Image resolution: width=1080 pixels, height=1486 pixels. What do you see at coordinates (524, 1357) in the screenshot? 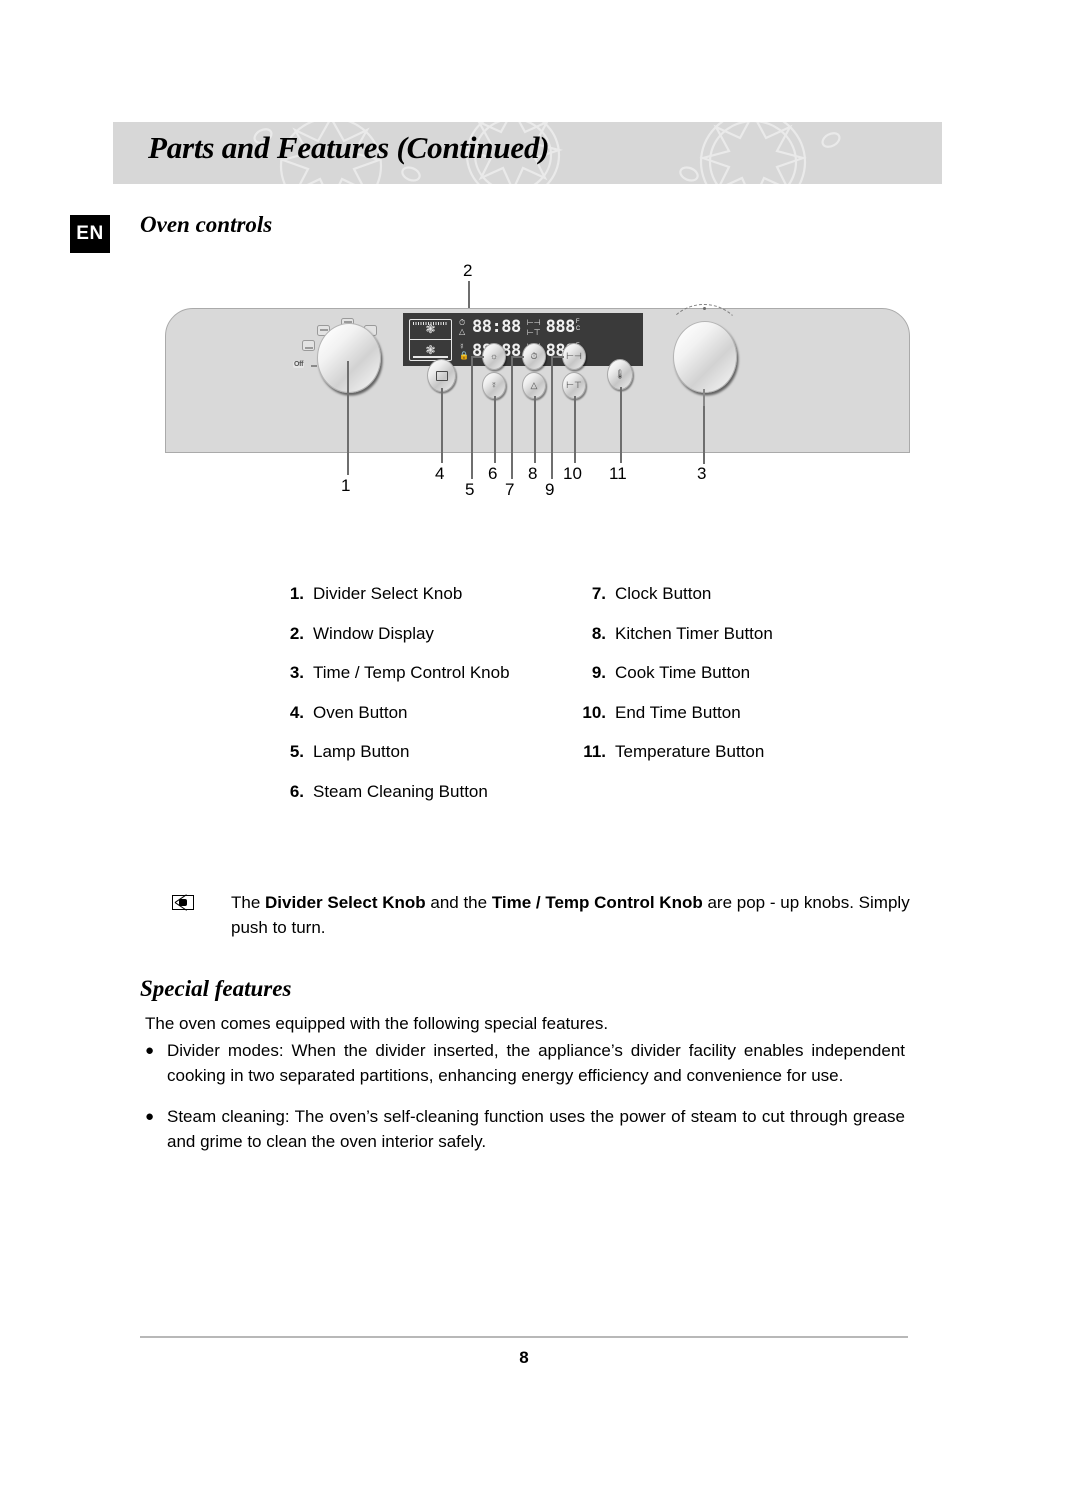
I see `page-number: 8` at bounding box center [524, 1357].